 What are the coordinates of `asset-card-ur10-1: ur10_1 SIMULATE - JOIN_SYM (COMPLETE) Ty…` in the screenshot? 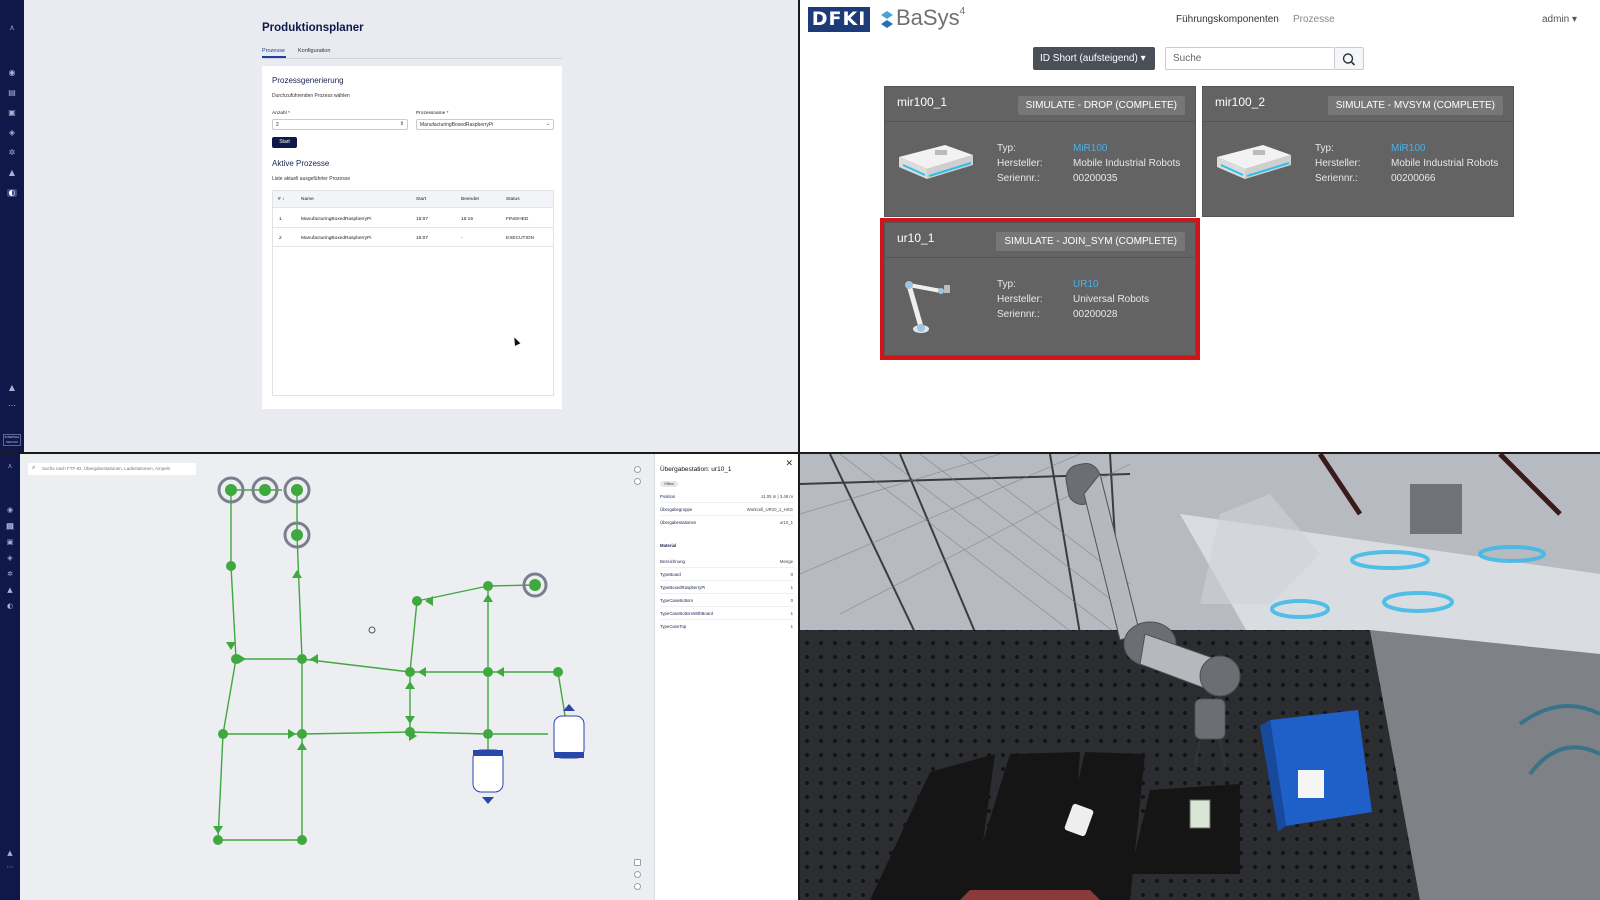 It's located at (1040, 289).